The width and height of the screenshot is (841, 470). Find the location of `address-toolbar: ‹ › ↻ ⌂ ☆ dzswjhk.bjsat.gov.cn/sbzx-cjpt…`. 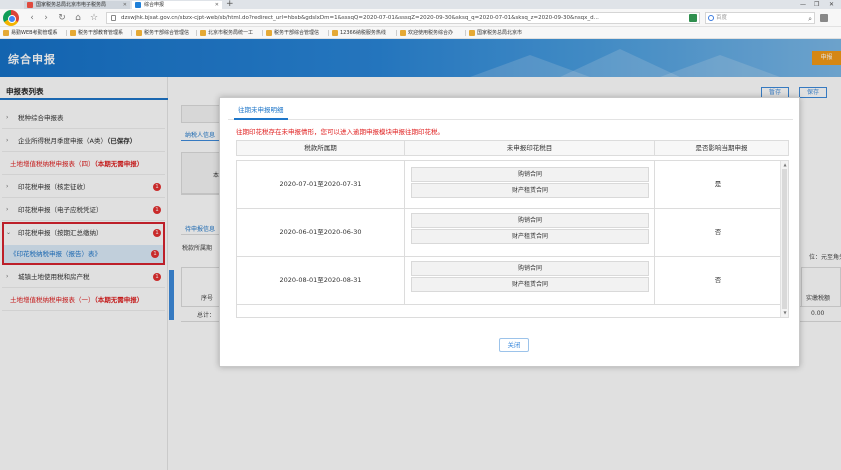

address-toolbar: ‹ › ↻ ⌂ ☆ dzswjhk.bjsat.gov.cn/sbzx-cjpt… is located at coordinates (420, 18).